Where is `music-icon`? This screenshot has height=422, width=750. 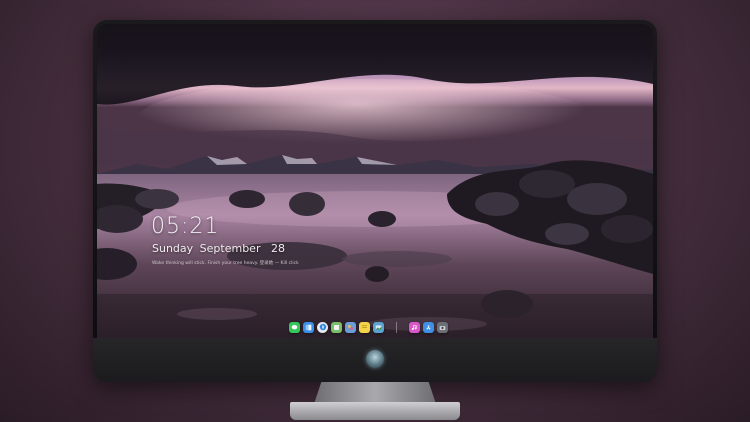 music-icon is located at coordinates (414, 327).